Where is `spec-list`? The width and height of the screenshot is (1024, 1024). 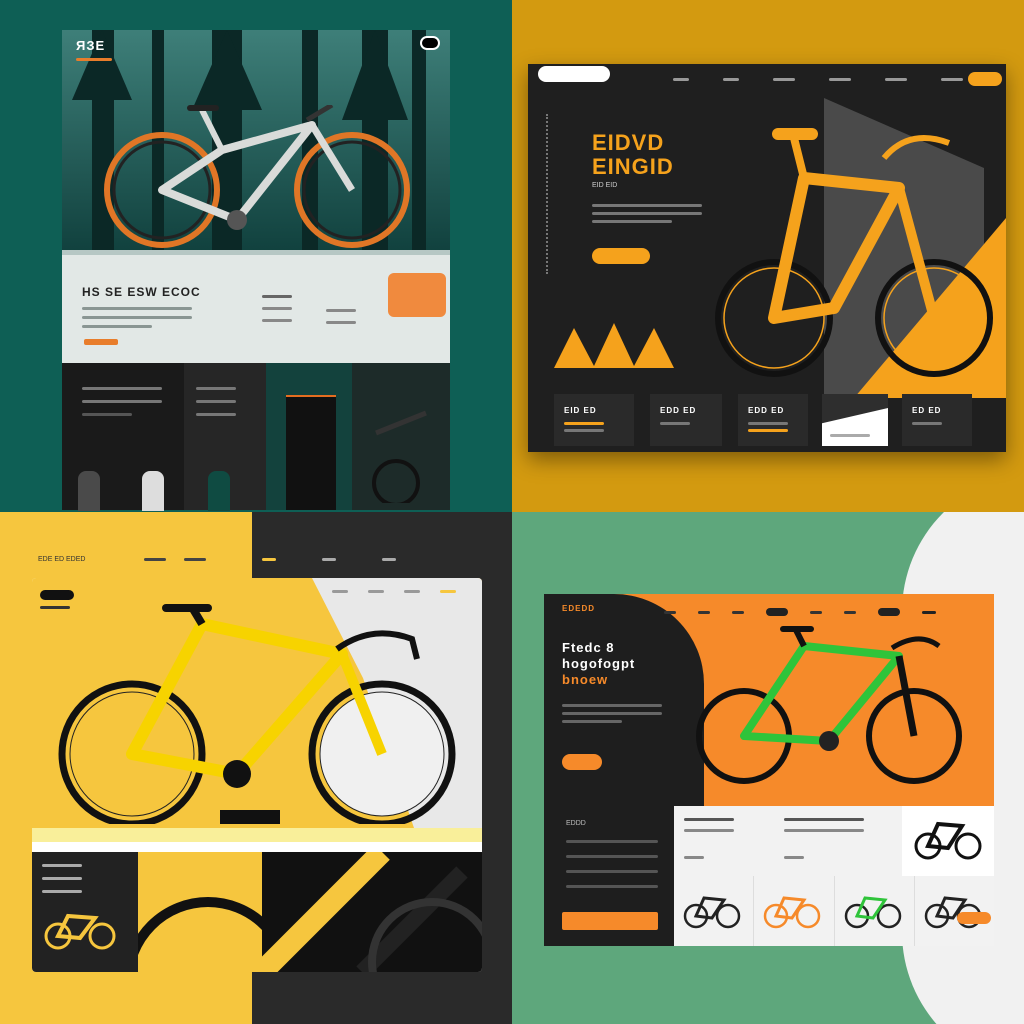 spec-list is located at coordinates (612, 864).